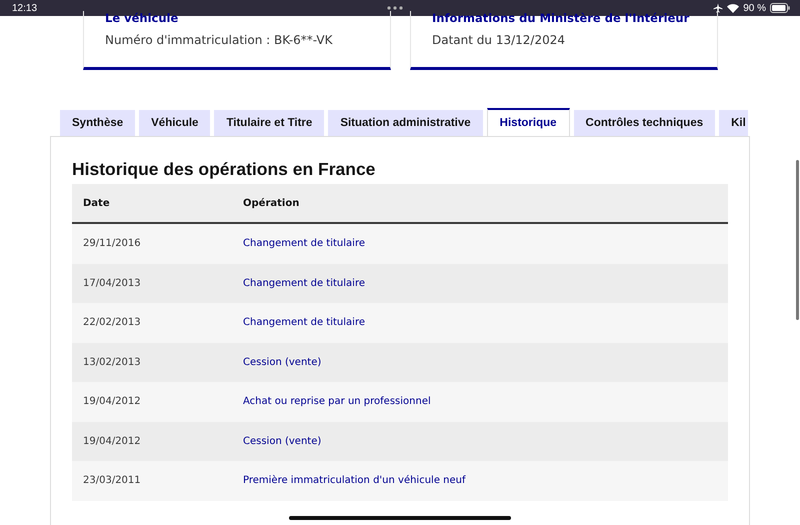  What do you see at coordinates (485, 480) in the screenshot?
I see `operation-link: Première immatriculation d'un véhicule neuf` at bounding box center [485, 480].